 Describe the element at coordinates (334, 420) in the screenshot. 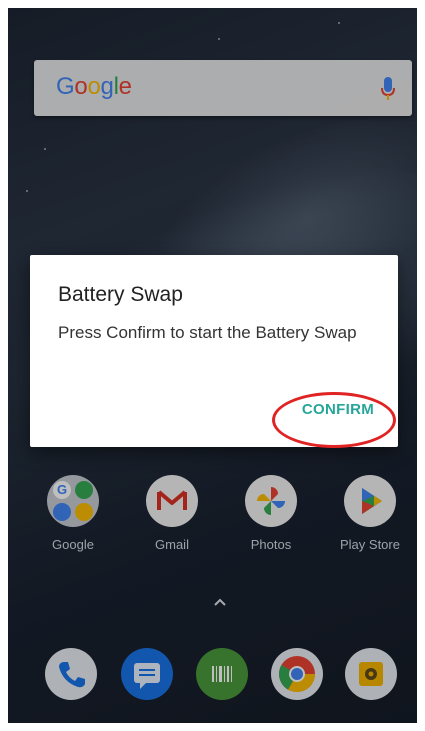

I see `annotation-highlight-circle` at that location.